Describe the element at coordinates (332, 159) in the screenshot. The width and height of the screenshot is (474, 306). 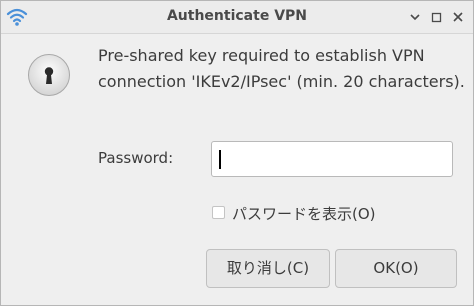
I see `password-field` at that location.